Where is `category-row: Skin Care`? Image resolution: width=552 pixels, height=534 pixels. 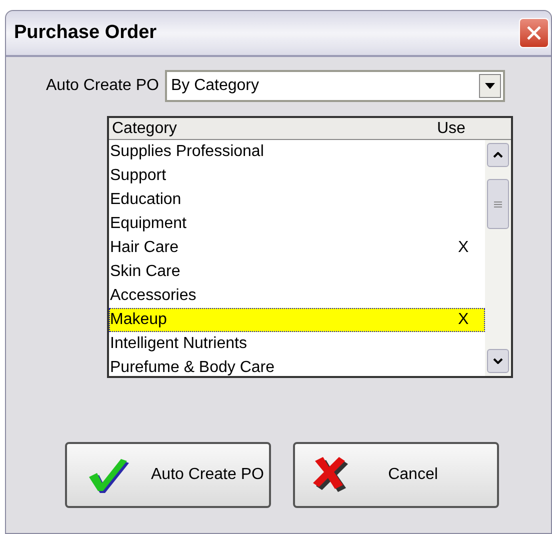
category-row: Skin Care is located at coordinates (297, 272).